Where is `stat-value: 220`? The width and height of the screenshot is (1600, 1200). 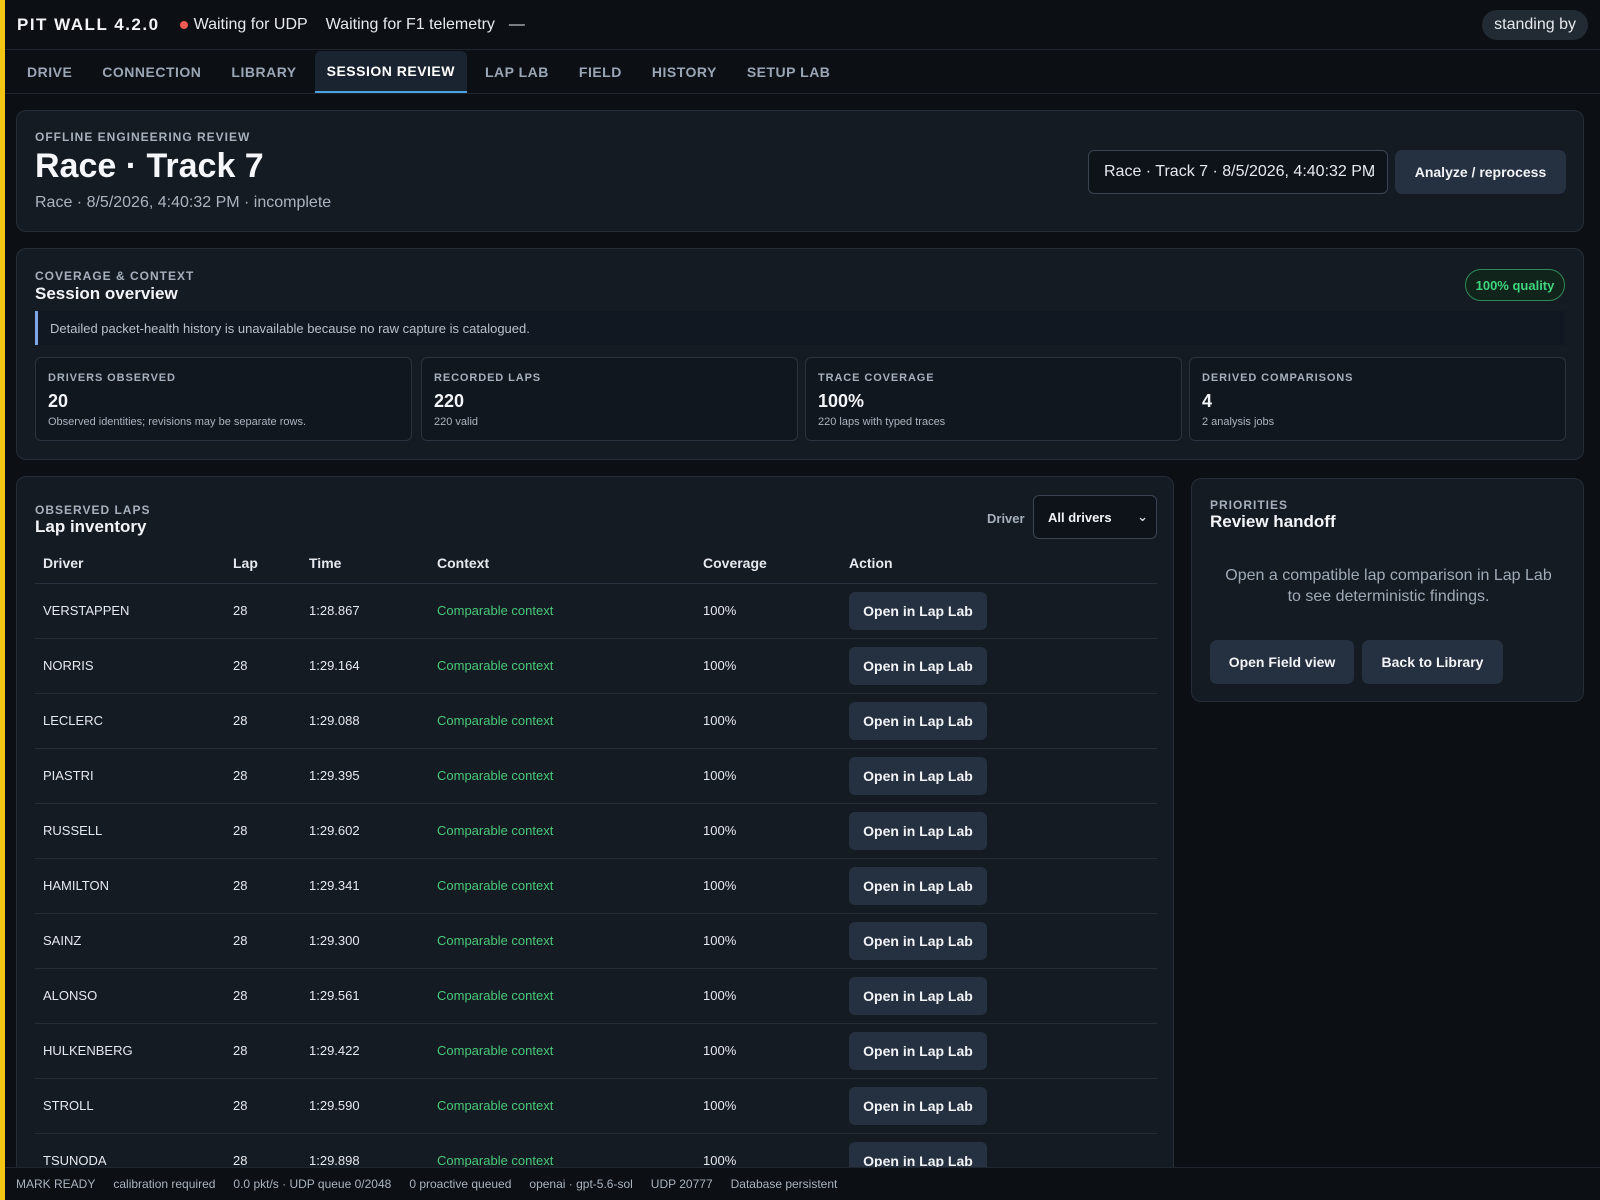
stat-value: 220 is located at coordinates (449, 401).